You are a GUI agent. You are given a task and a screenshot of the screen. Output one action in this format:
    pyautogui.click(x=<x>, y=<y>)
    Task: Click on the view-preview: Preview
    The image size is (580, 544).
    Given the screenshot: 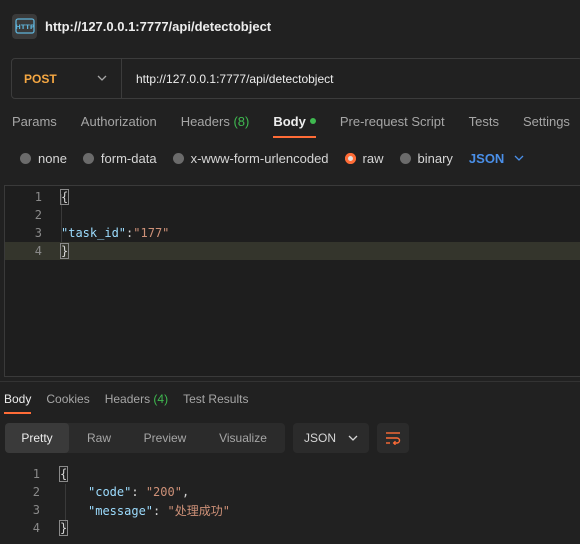 What is the action you would take?
    pyautogui.click(x=165, y=438)
    